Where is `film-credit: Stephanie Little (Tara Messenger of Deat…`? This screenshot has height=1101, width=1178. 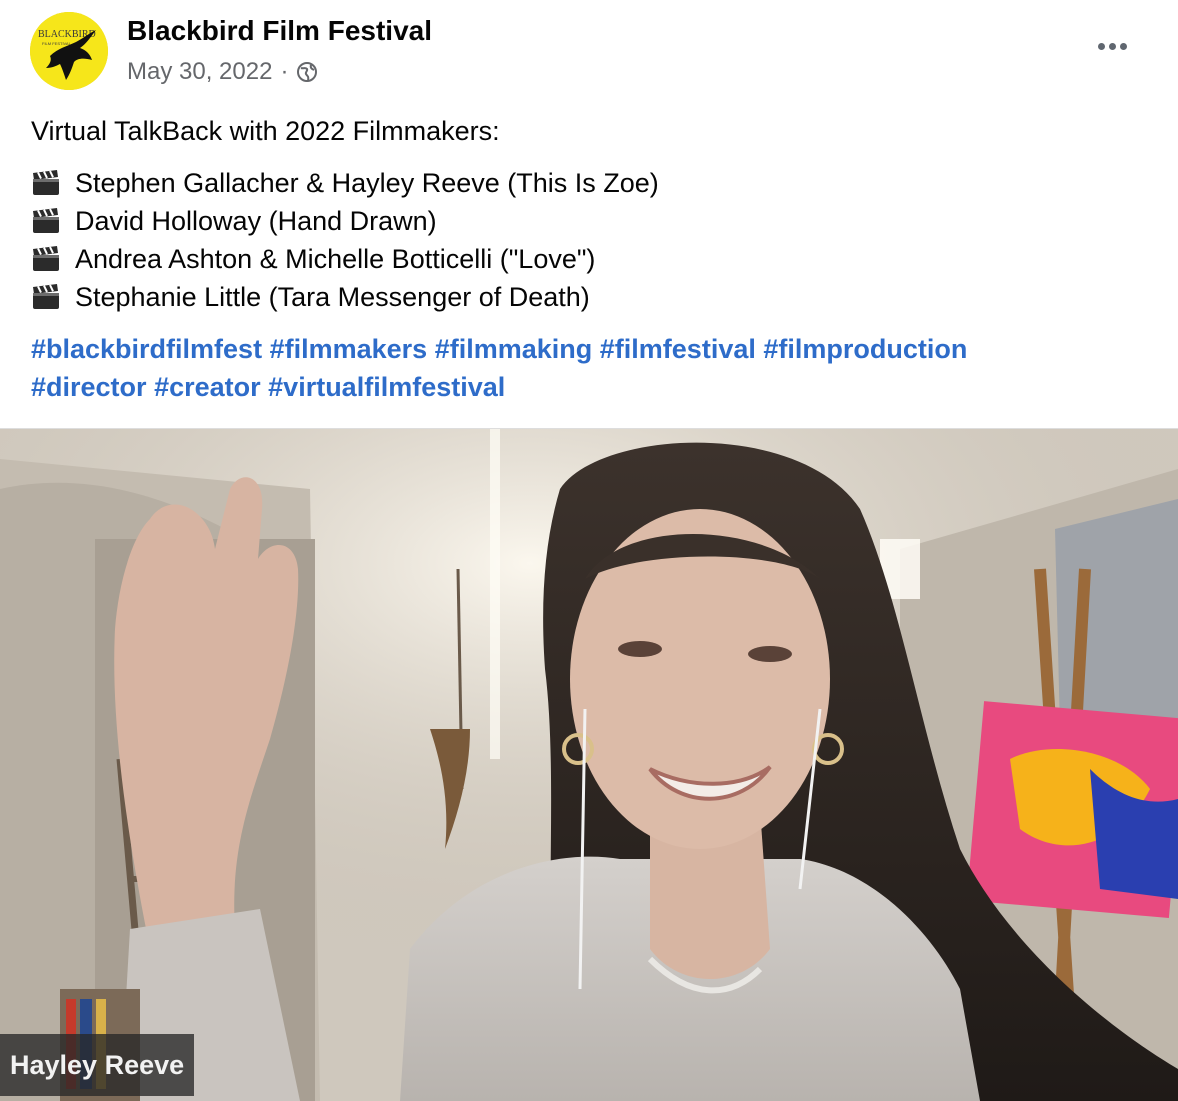
film-credit: Stephanie Little (Tara Messenger of Deat… is located at coordinates (332, 297).